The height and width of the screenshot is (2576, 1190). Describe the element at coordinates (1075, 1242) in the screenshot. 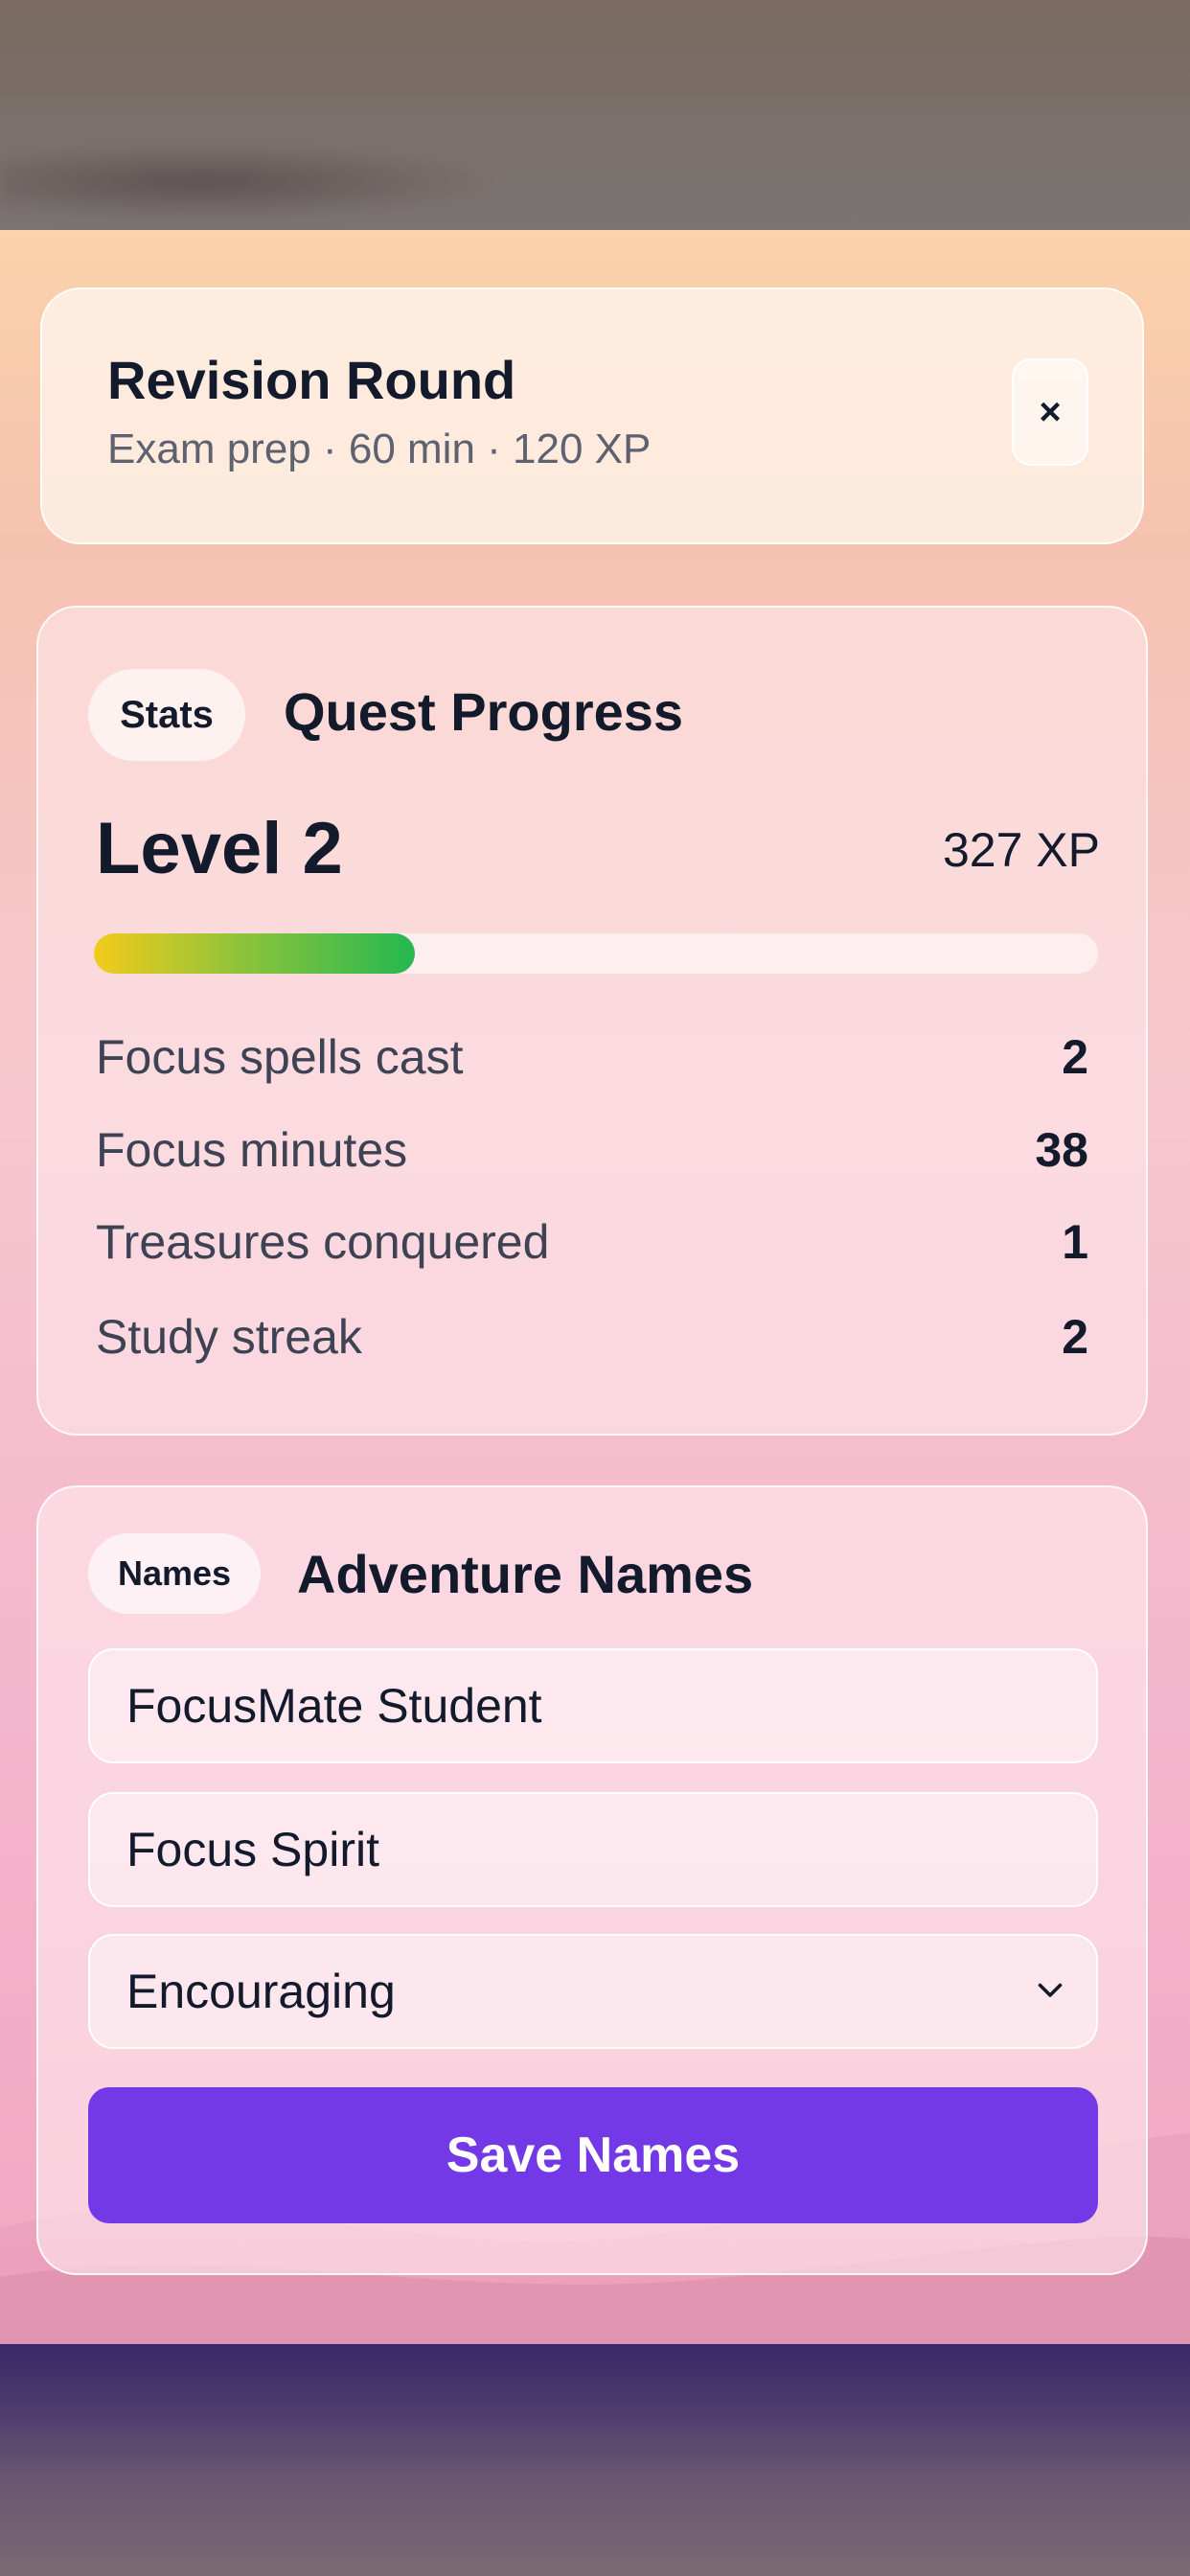

I see `stat-value: 1` at that location.